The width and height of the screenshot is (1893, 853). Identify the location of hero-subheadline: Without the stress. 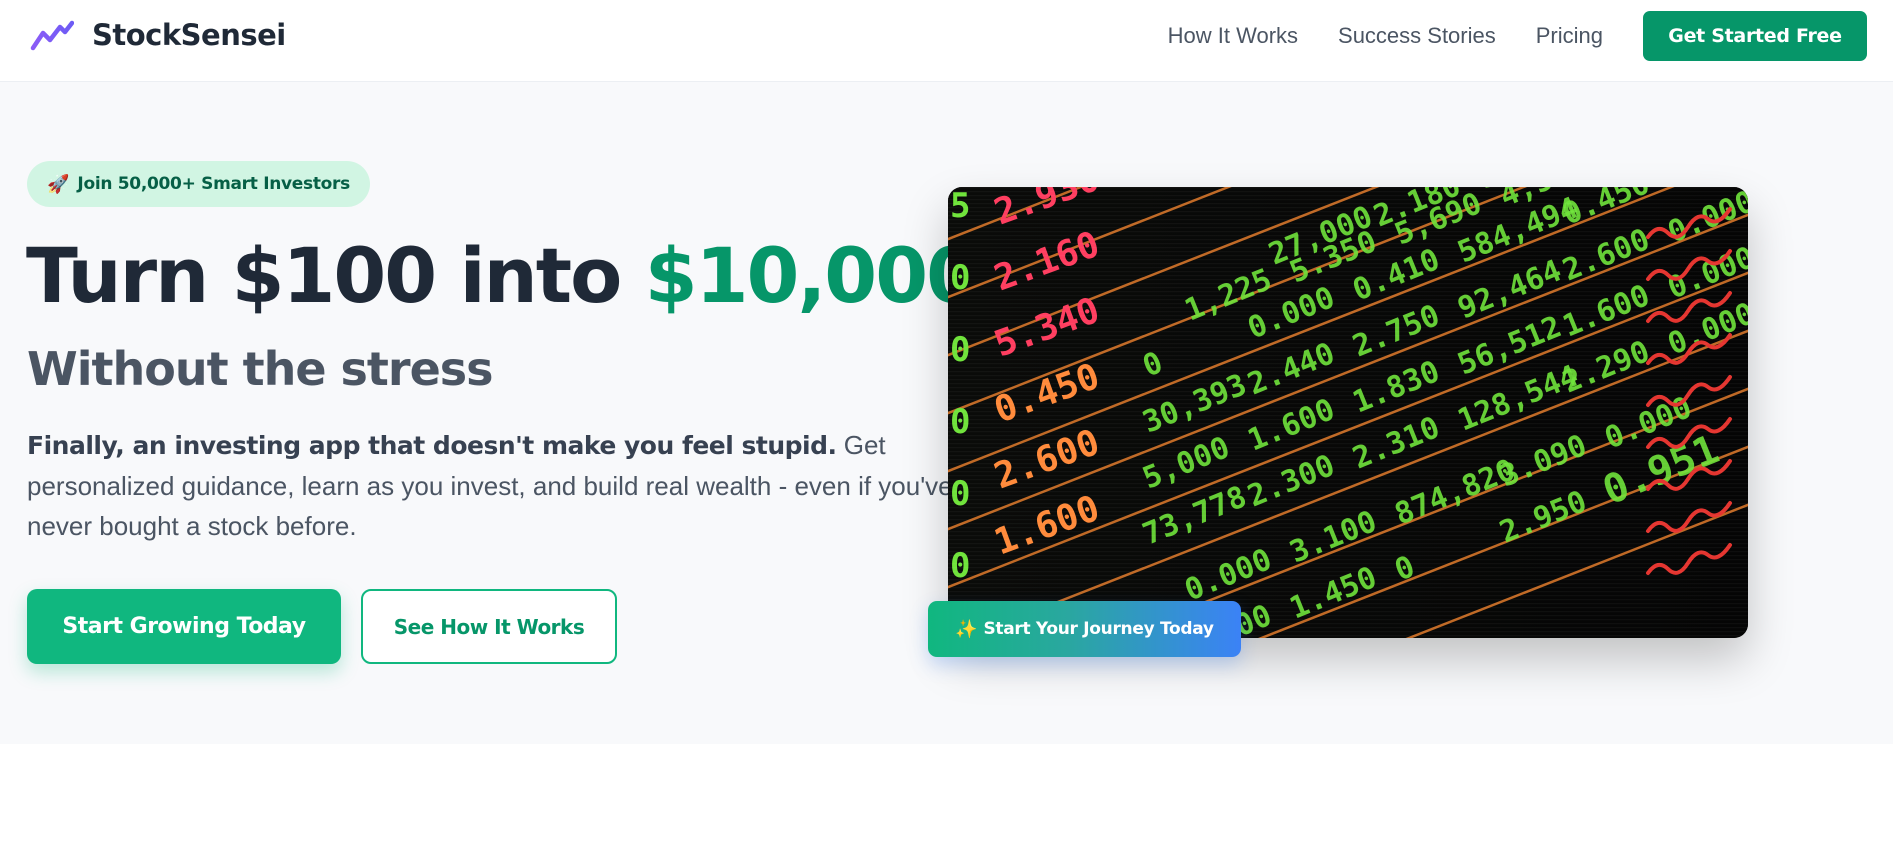
(260, 369).